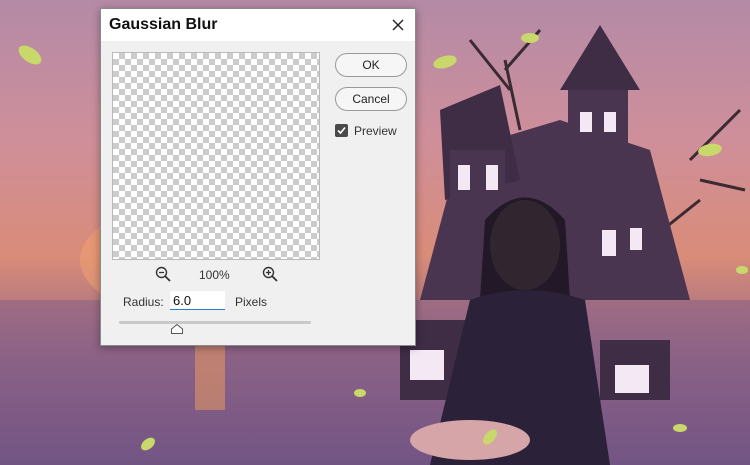 The width and height of the screenshot is (750, 465). Describe the element at coordinates (258, 25) in the screenshot. I see `dialog-titlebar: Gaussian Blur` at that location.